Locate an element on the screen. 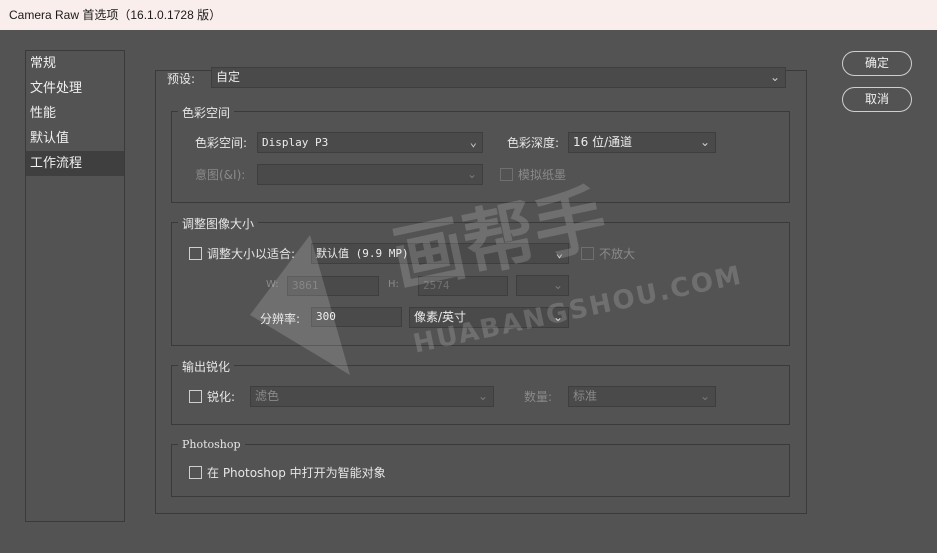  preferences-nav: 常规 文件处理 性能 默认值 工作流程 is located at coordinates (75, 286).